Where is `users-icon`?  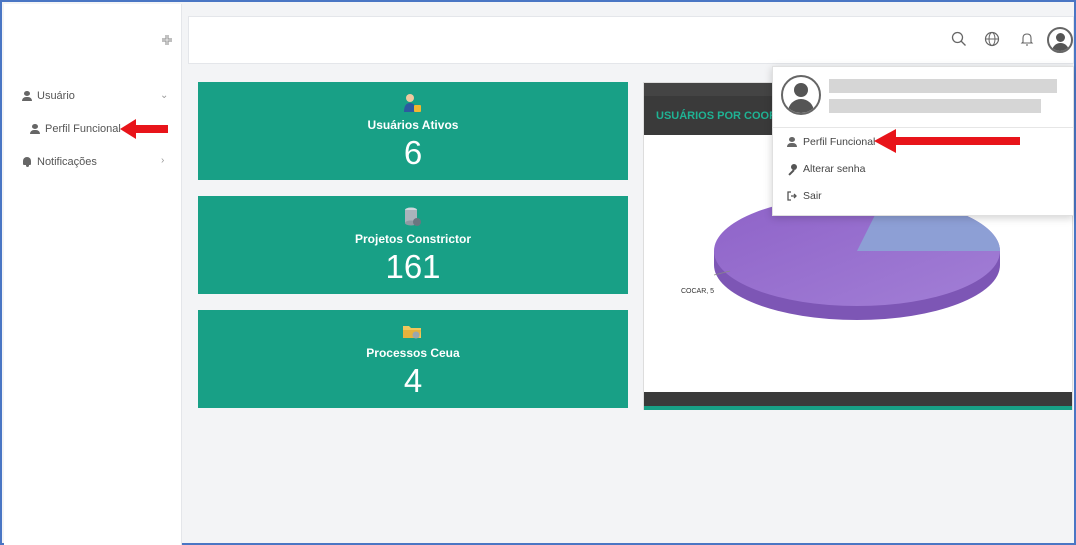
users-icon is located at coordinates (412, 103).